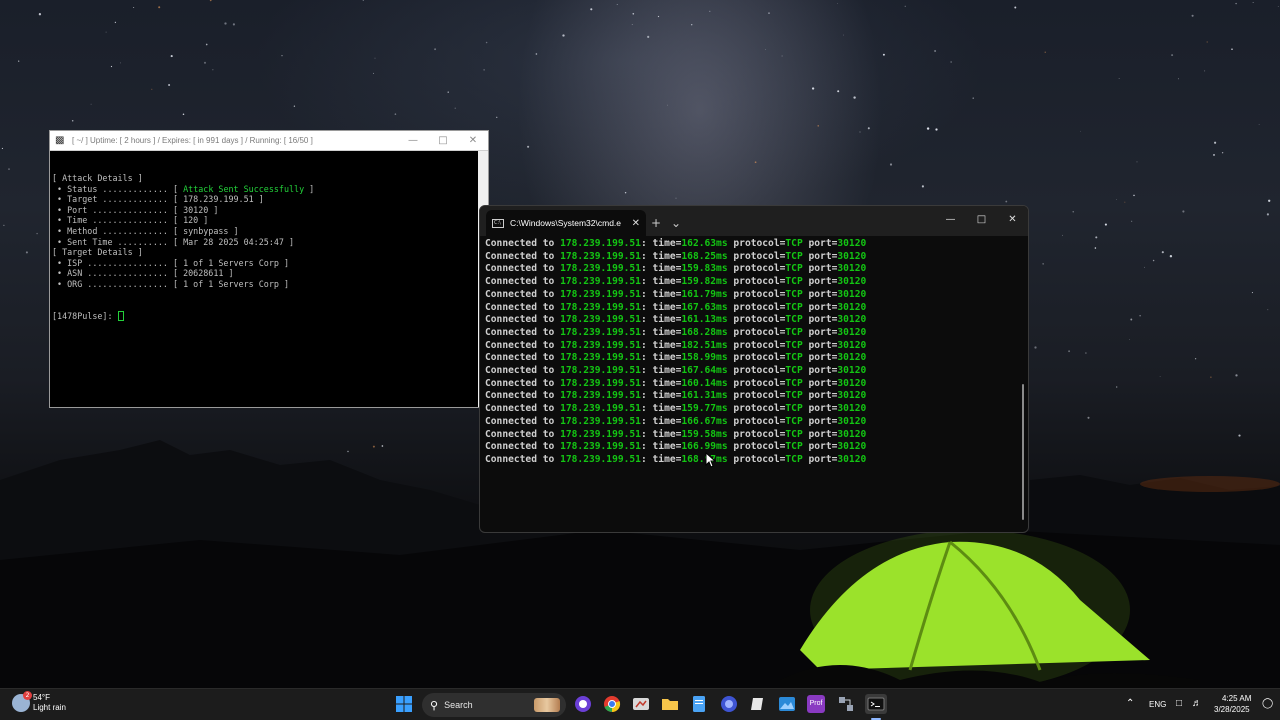 The image size is (1280, 720). What do you see at coordinates (39, 702) in the screenshot?
I see `weather-widget: 2 54°F Light rain` at bounding box center [39, 702].